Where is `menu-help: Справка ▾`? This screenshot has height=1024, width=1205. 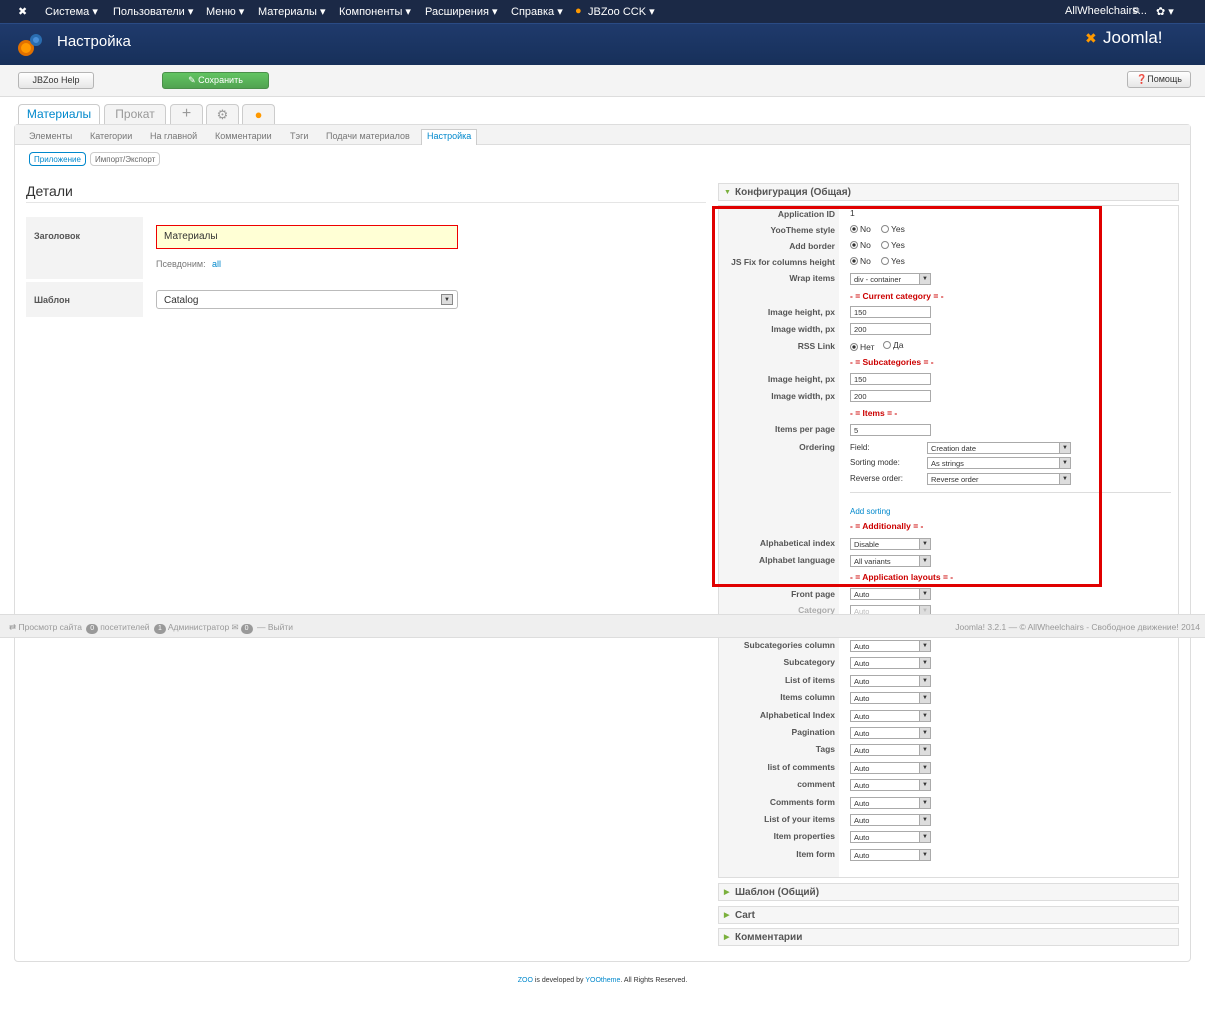 menu-help: Справка ▾ is located at coordinates (537, 11).